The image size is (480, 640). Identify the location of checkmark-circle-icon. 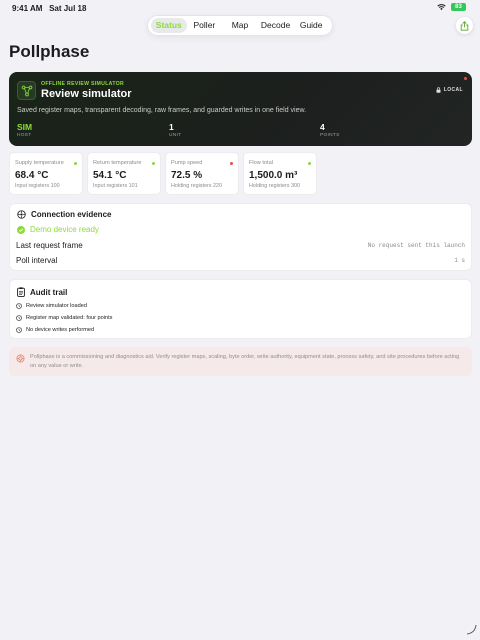
(21, 229).